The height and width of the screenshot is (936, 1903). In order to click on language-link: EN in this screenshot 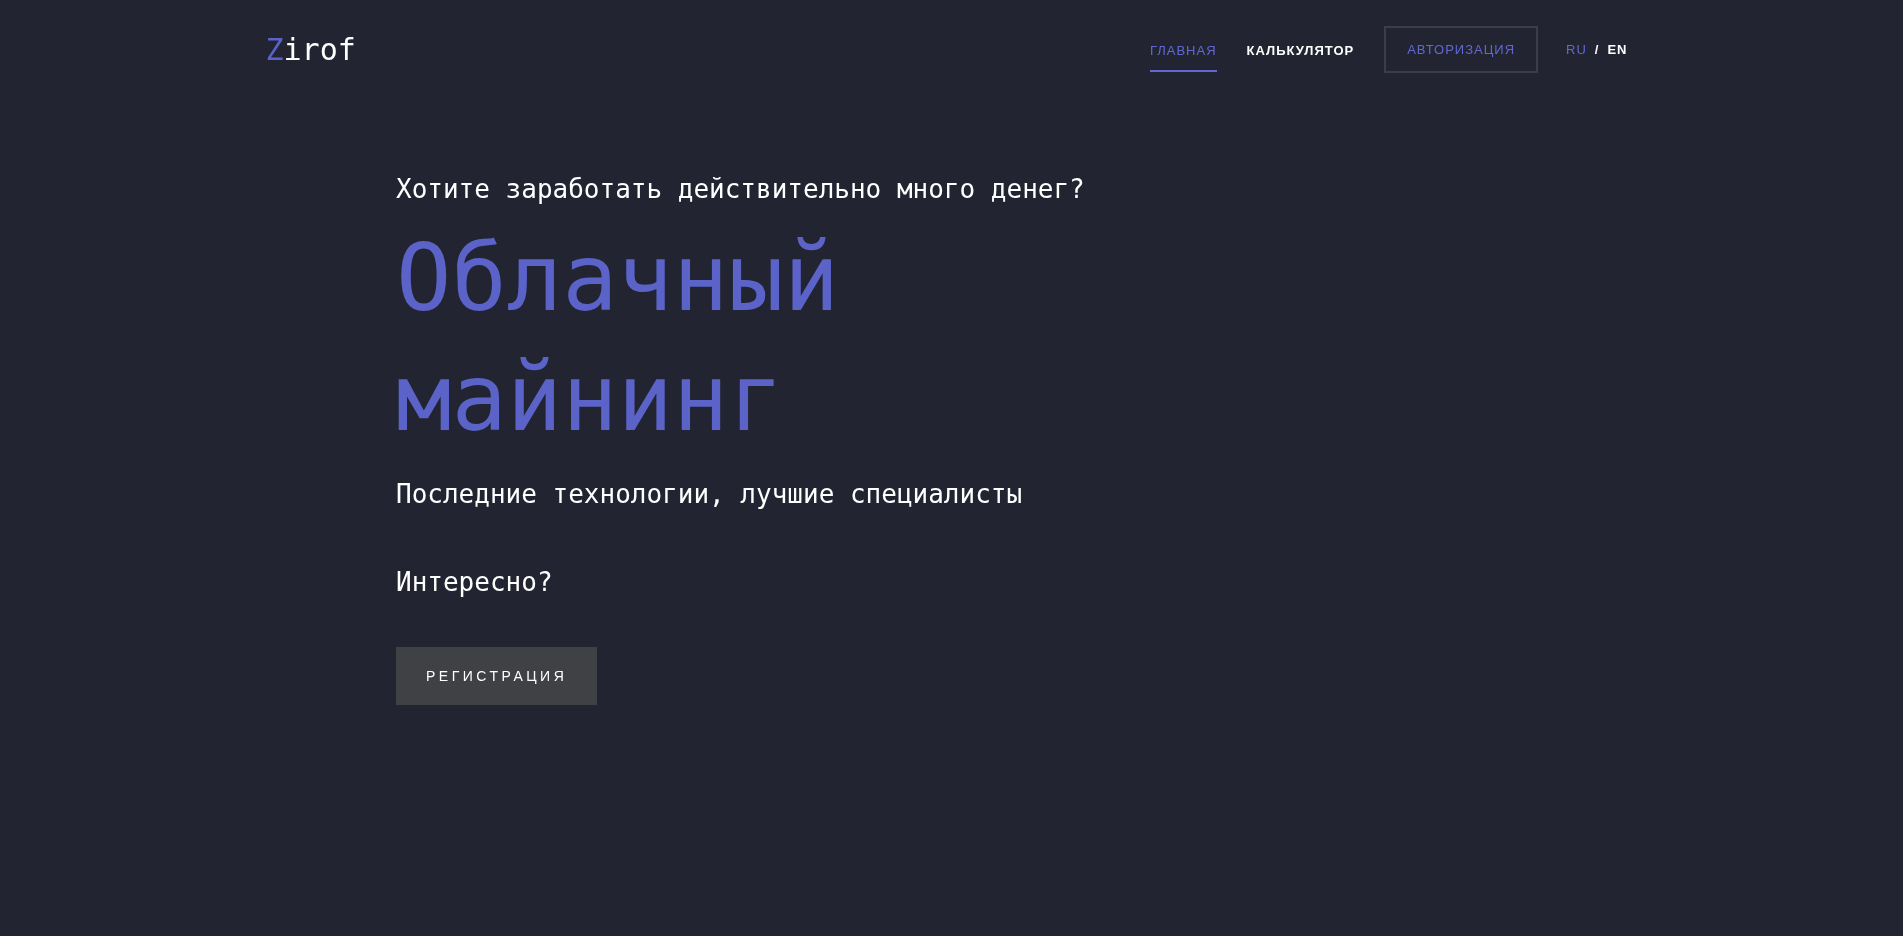, I will do `click(1617, 49)`.